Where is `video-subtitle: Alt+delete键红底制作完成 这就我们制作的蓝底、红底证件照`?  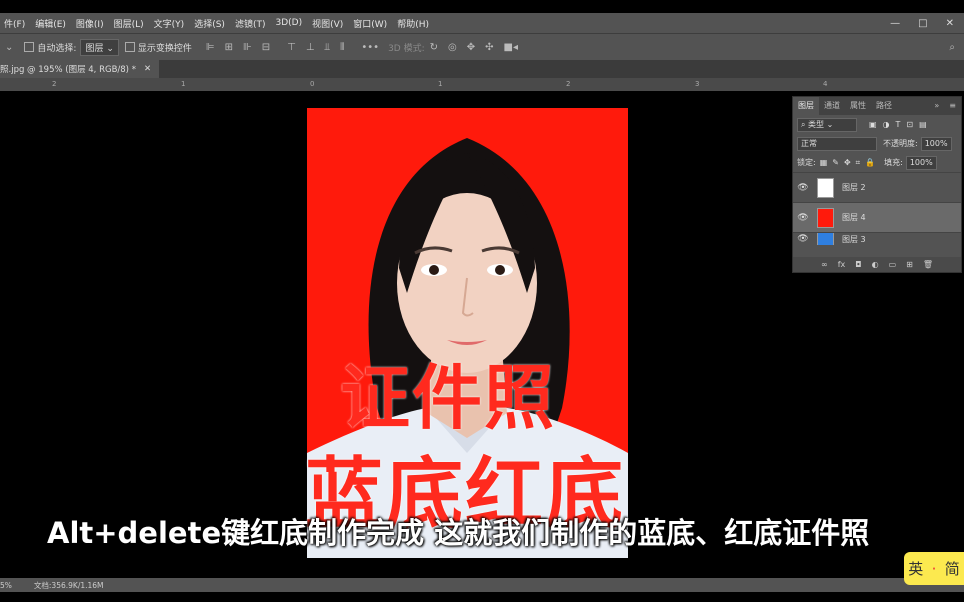
video-subtitle: Alt+delete键红底制作完成 这就我们制作的蓝底、红底证件照 is located at coordinates (458, 533).